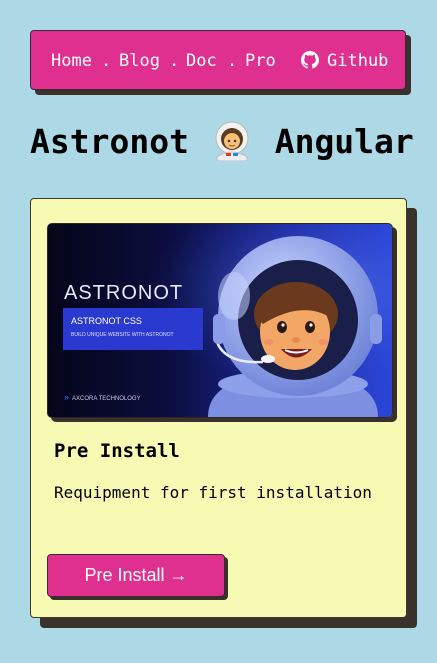 This screenshot has width=437, height=663. Describe the element at coordinates (310, 60) in the screenshot. I see `github-icon` at that location.